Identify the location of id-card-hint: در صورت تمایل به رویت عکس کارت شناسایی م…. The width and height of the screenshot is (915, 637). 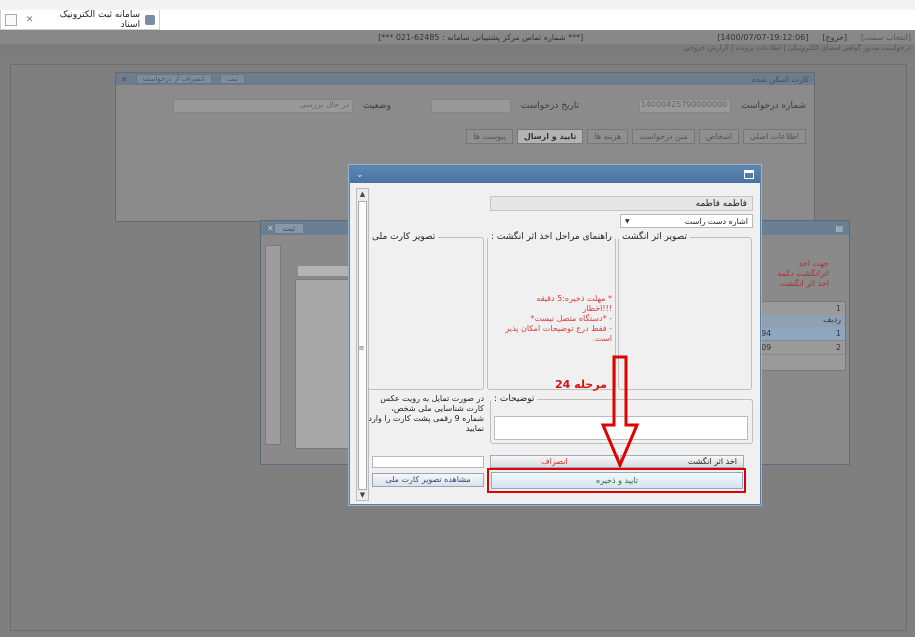
(426, 413).